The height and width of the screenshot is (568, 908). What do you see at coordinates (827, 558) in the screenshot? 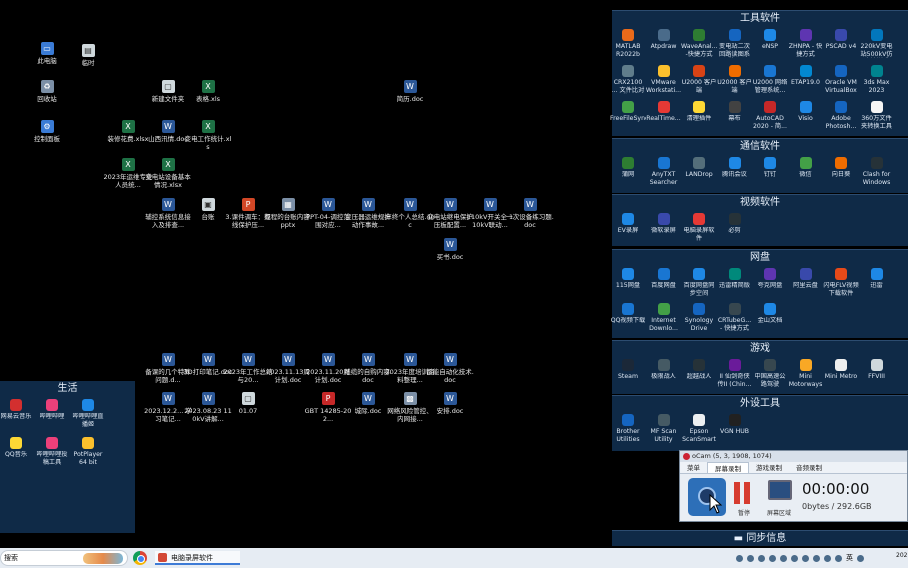
I see `tray-sync-icon` at bounding box center [827, 558].